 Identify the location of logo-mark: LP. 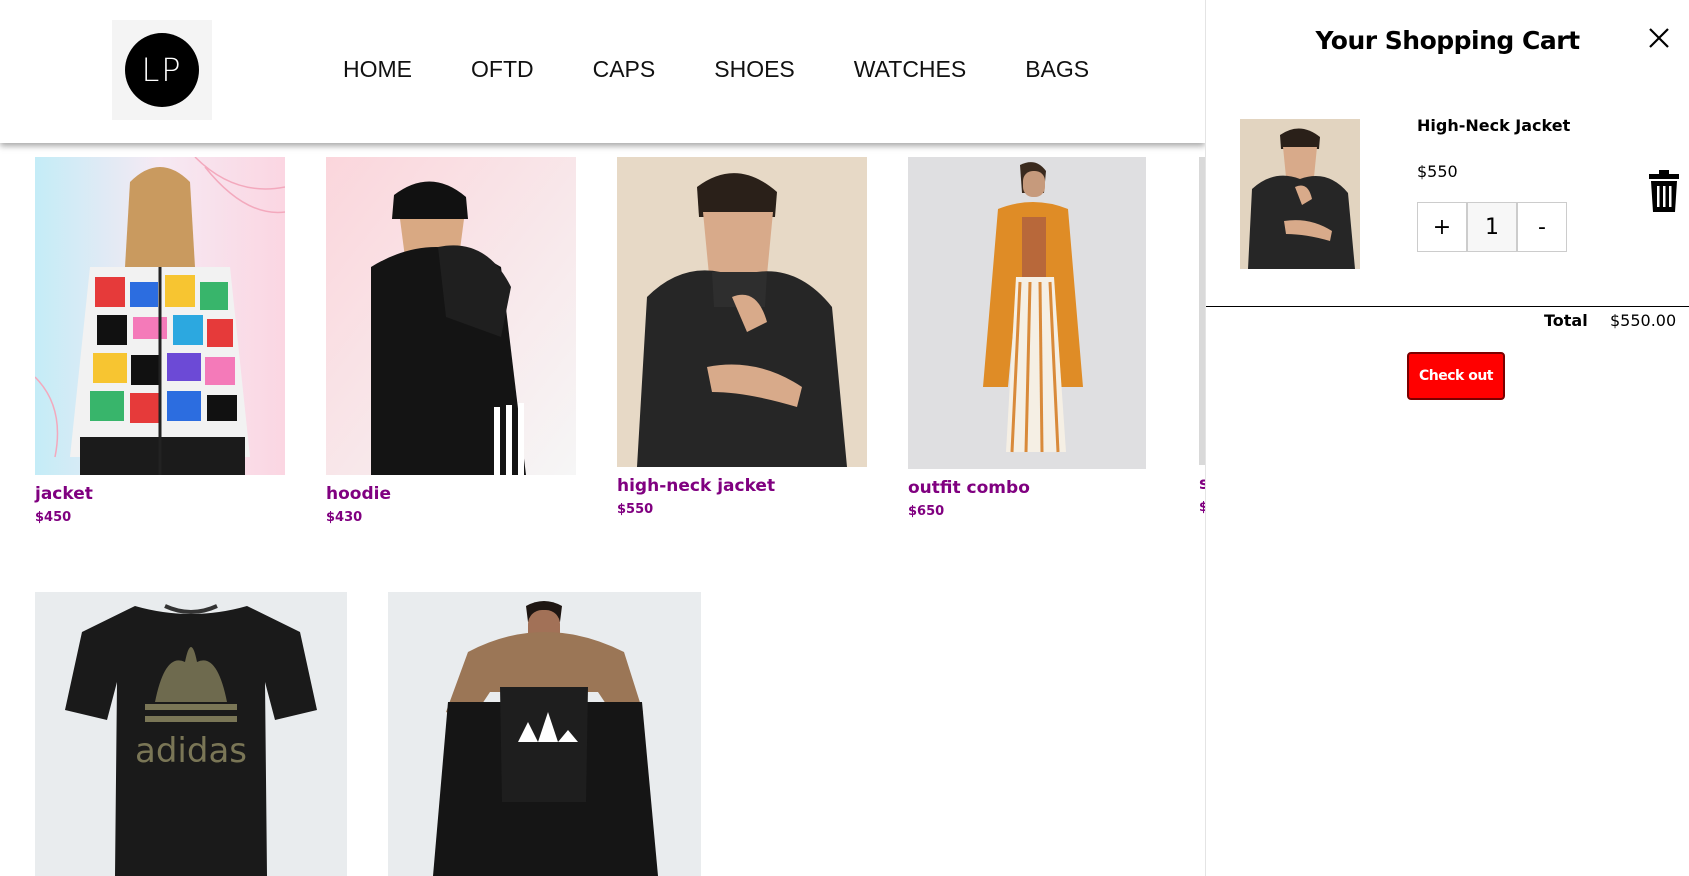
(162, 70).